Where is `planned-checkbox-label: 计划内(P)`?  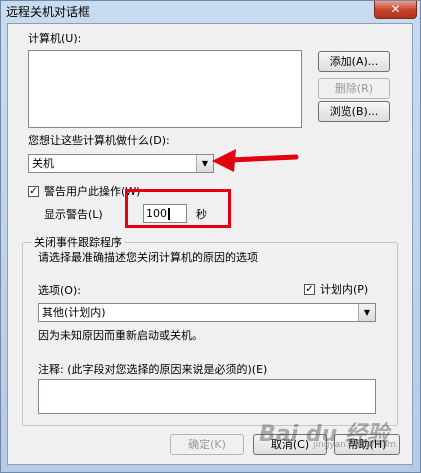
planned-checkbox-label: 计划内(P) is located at coordinates (344, 289).